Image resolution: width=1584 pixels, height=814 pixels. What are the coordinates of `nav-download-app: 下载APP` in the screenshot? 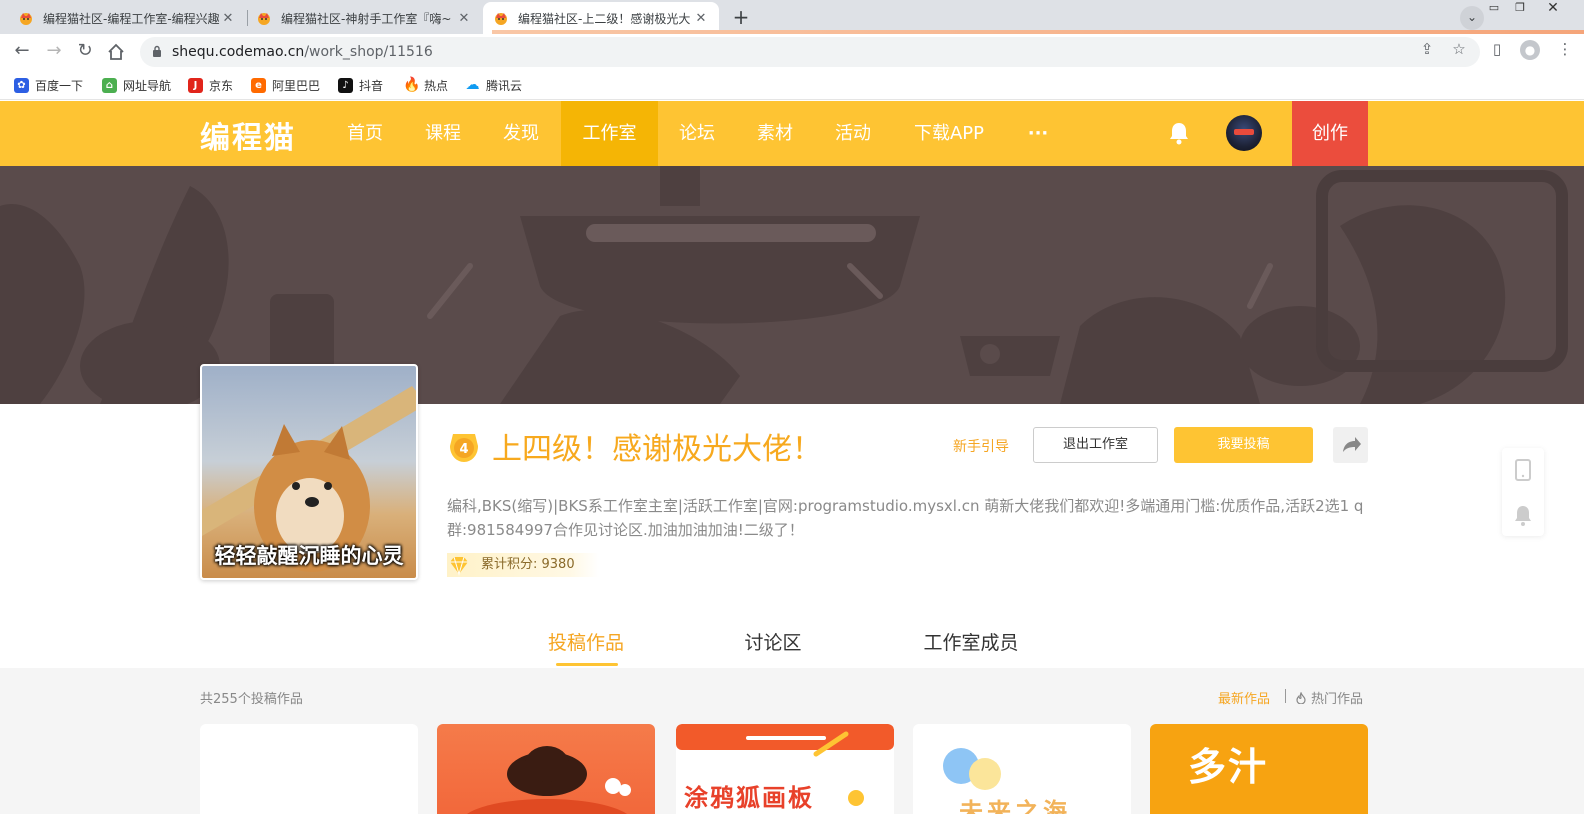 It's located at (949, 133).